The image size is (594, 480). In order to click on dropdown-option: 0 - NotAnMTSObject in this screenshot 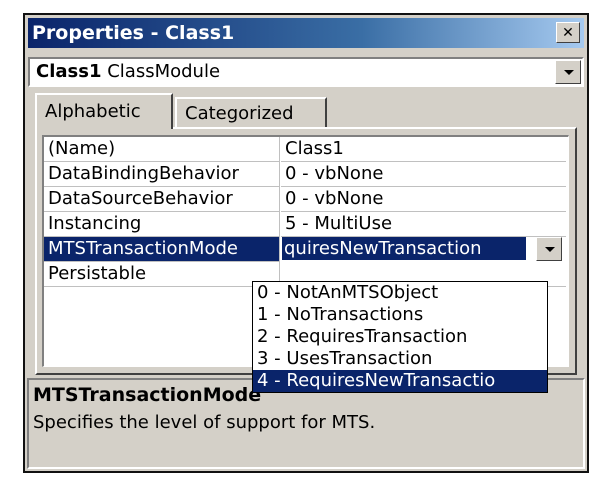, I will do `click(400, 293)`.